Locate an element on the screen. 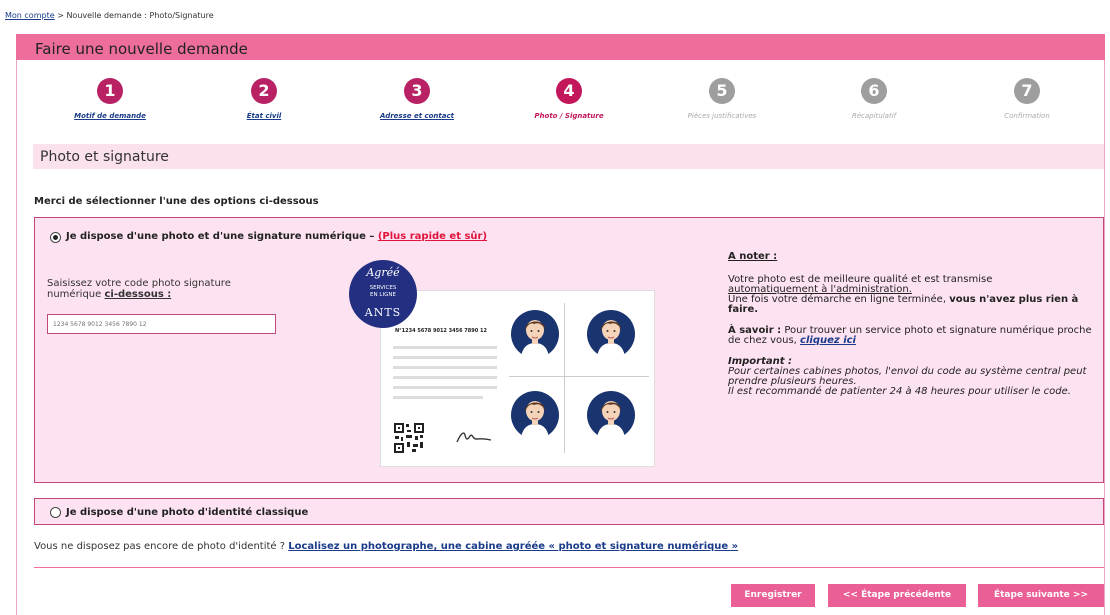 Image resolution: width=1110 pixels, height=615 pixels. seal-bottom-text: ANTS is located at coordinates (383, 312).